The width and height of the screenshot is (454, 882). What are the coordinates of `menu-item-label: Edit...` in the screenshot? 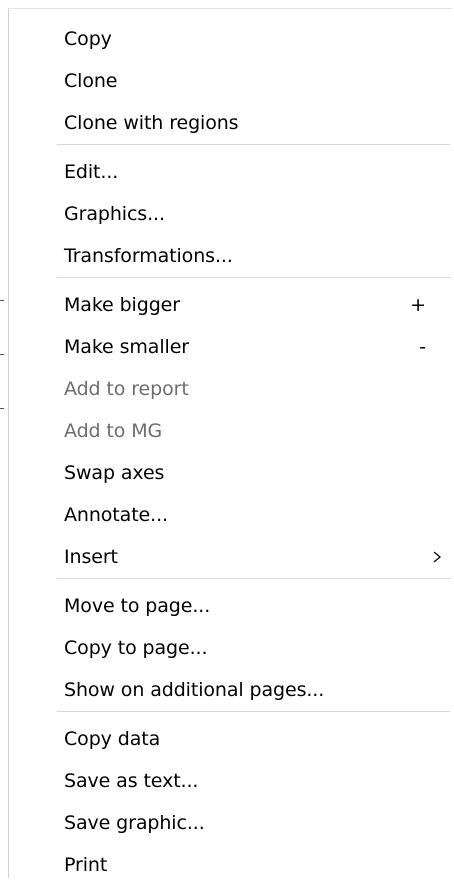 It's located at (91, 172).